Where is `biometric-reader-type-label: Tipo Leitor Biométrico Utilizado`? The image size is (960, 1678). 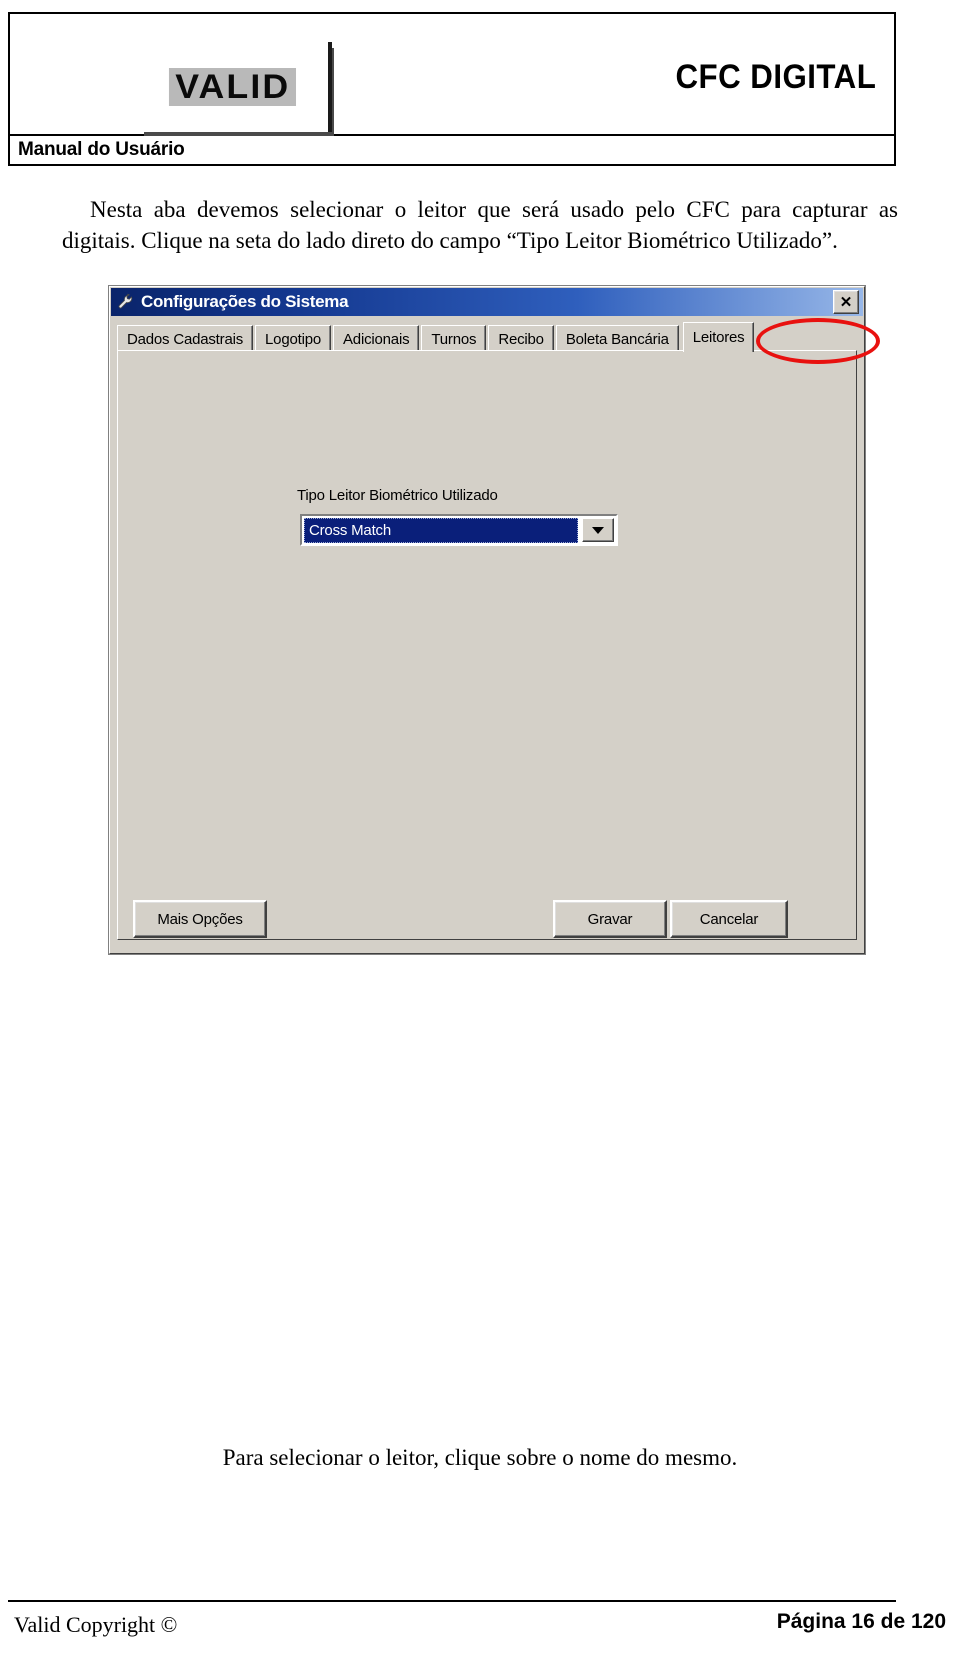 biometric-reader-type-label: Tipo Leitor Biométrico Utilizado is located at coordinates (397, 495).